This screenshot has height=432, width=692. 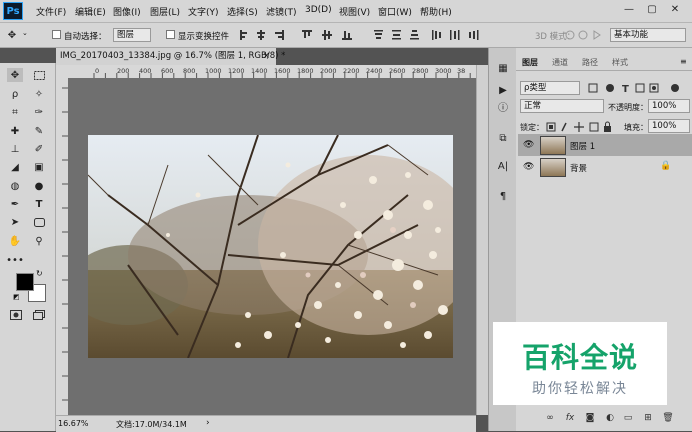 I want to click on mask-icon: ◙, so click(x=590, y=418).